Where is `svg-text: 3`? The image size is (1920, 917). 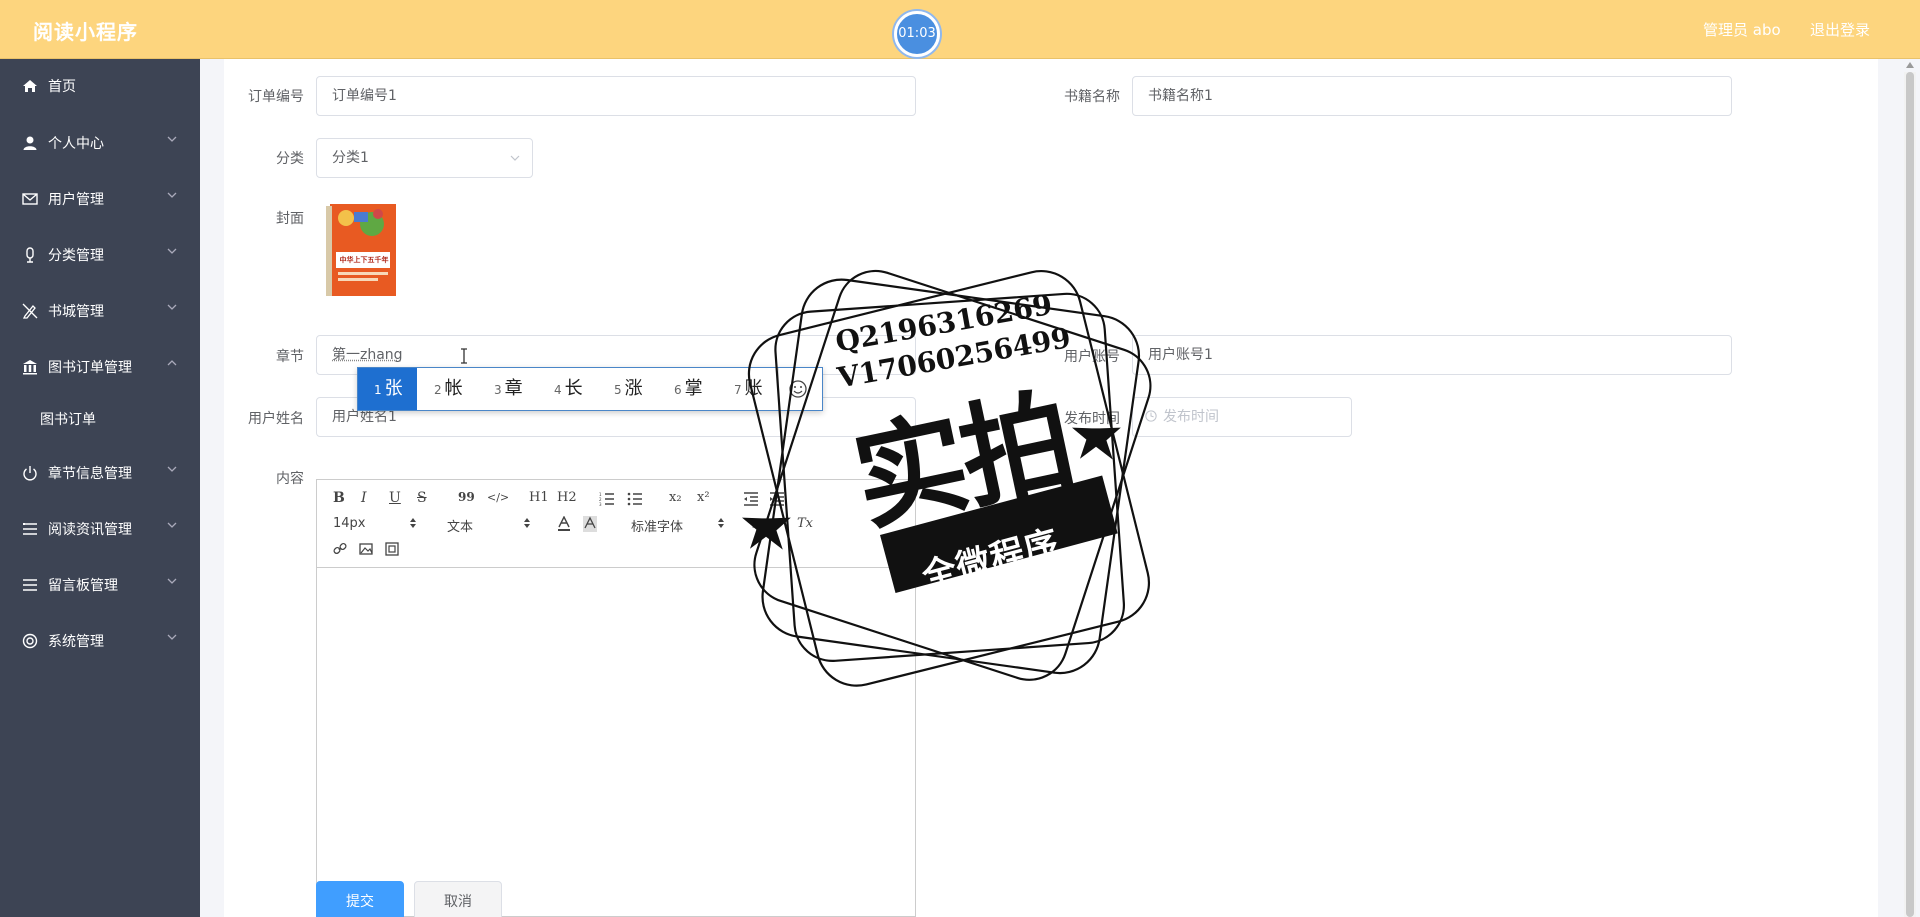 svg-text: 3 is located at coordinates (600, 504).